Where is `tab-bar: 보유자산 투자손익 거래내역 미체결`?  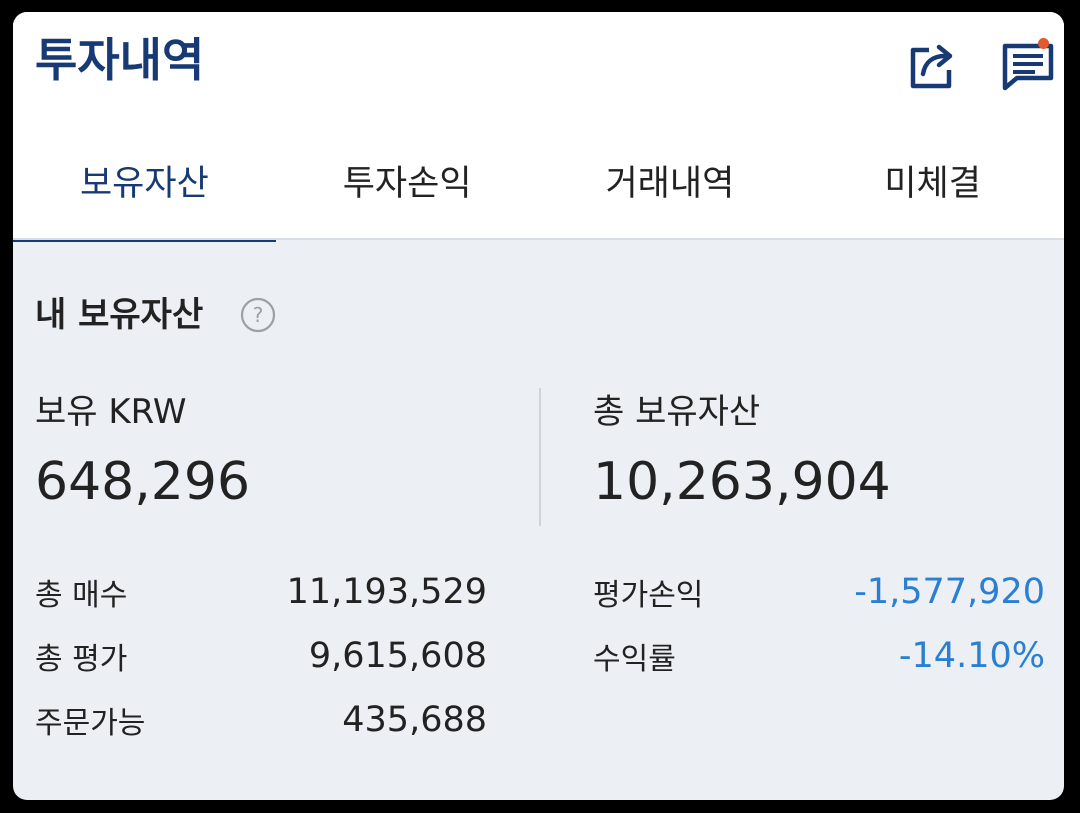 tab-bar: 보유자산 투자손익 거래내역 미체결 is located at coordinates (538, 192).